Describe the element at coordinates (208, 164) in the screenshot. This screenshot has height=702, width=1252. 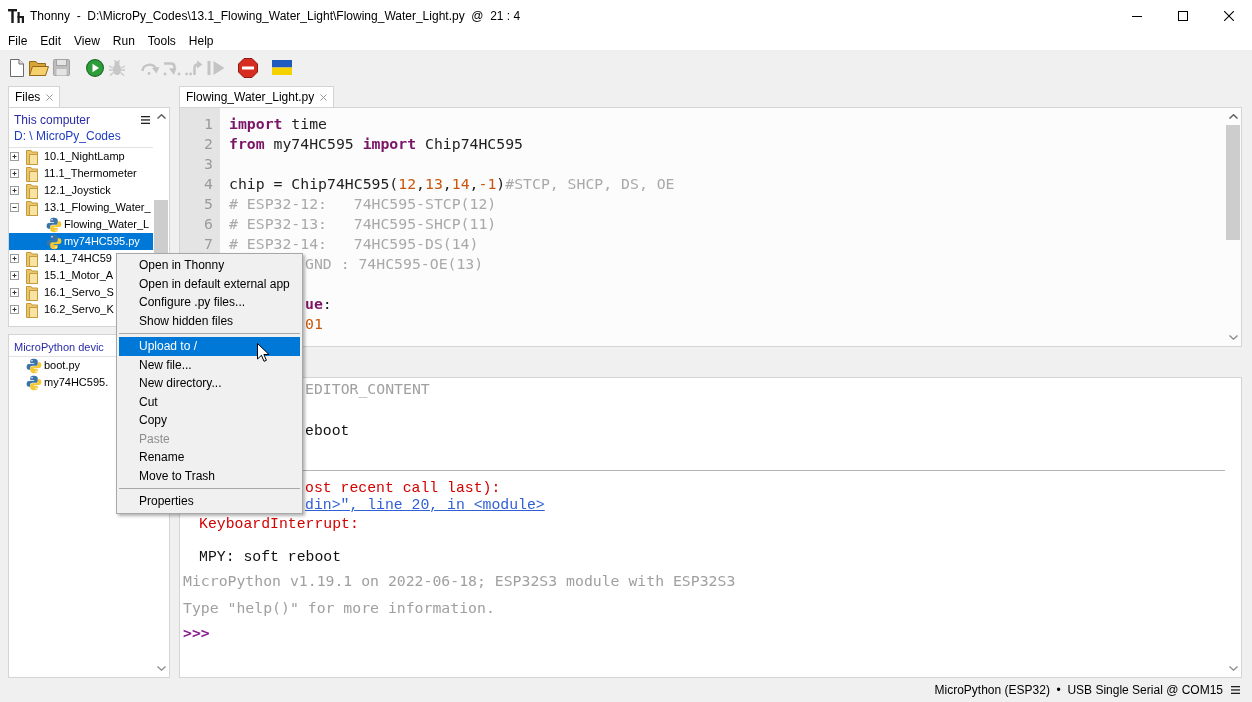
I see `line-number: 3` at that location.